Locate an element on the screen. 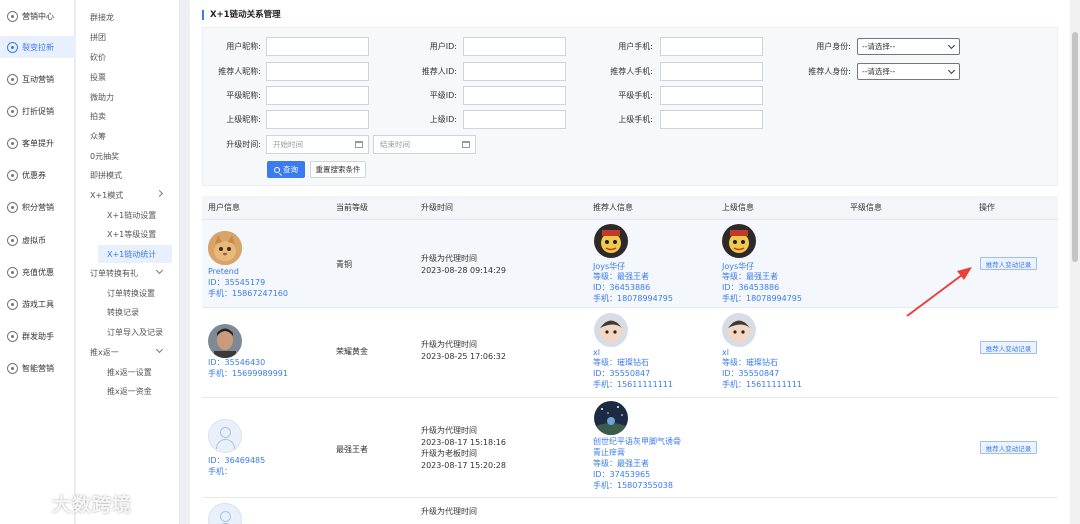  user-phone-input is located at coordinates (711, 46).